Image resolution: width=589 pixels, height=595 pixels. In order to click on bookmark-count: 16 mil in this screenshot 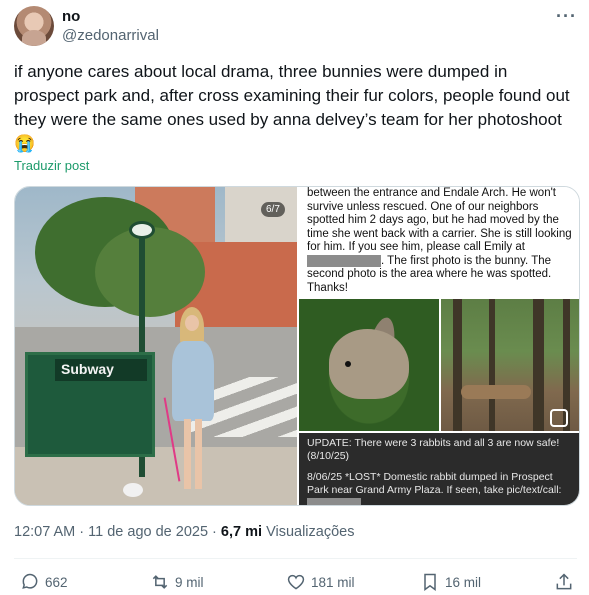, I will do `click(463, 582)`.